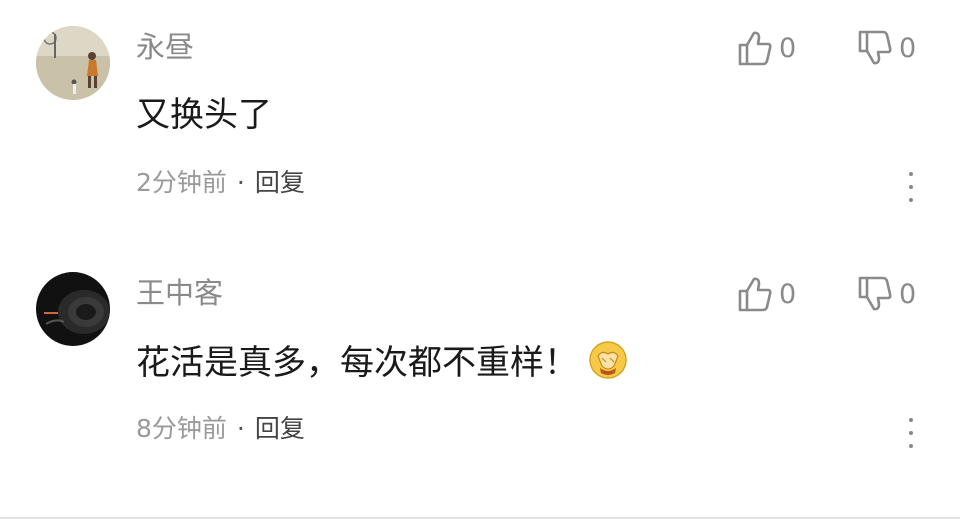 The width and height of the screenshot is (960, 519). Describe the element at coordinates (181, 182) in the screenshot. I see `timestamp: 2分钟前` at that location.